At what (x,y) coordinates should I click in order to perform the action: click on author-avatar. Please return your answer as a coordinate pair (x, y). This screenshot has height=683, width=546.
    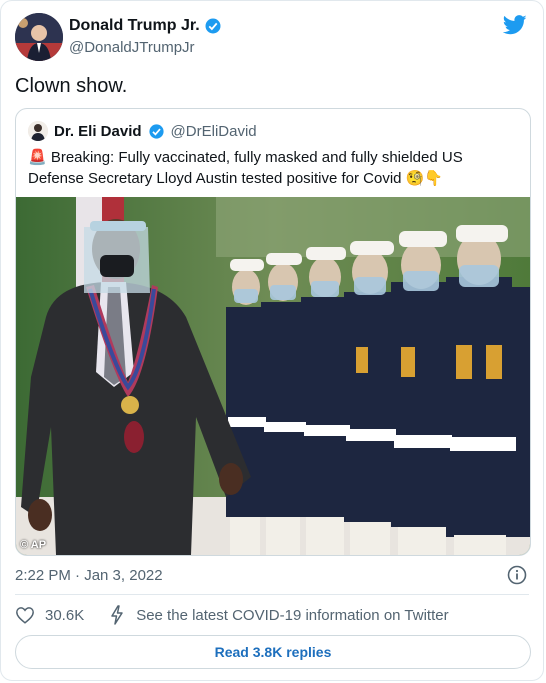
    Looking at the image, I should click on (39, 37).